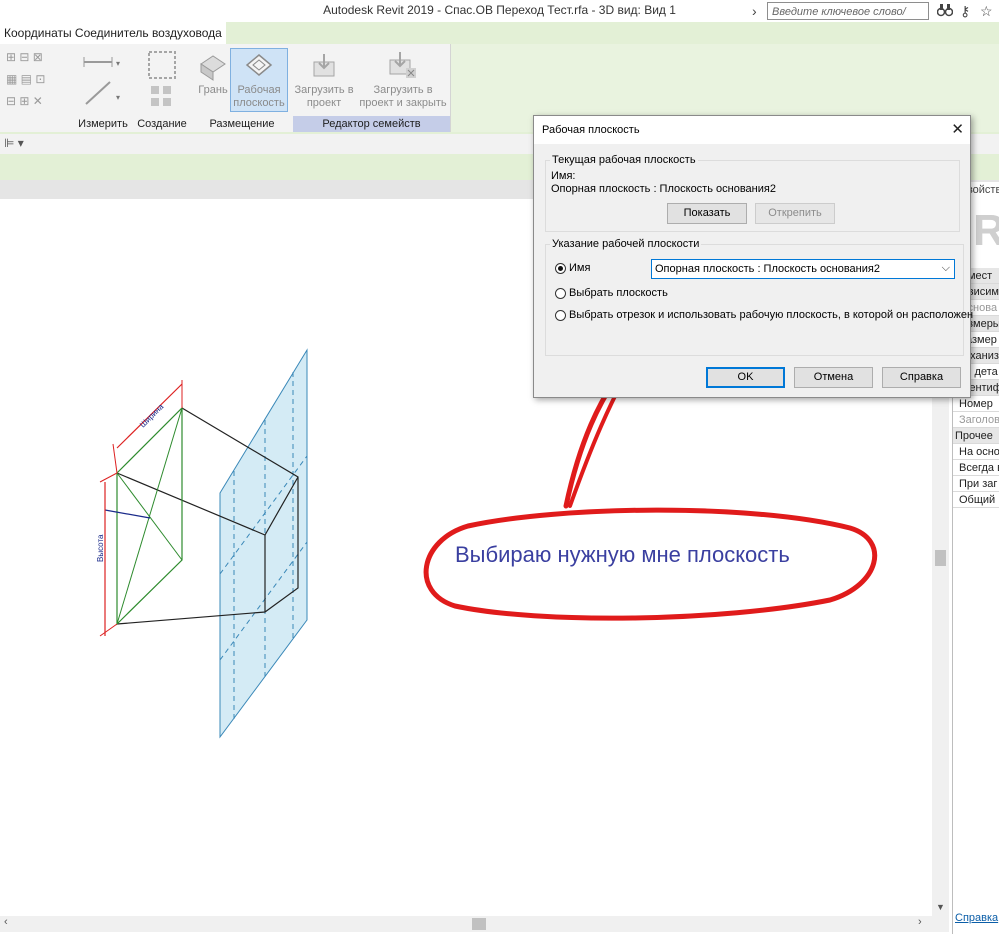 The image size is (999, 934). Describe the element at coordinates (976, 420) in the screenshot. I see `prop-row: Заголов` at that location.